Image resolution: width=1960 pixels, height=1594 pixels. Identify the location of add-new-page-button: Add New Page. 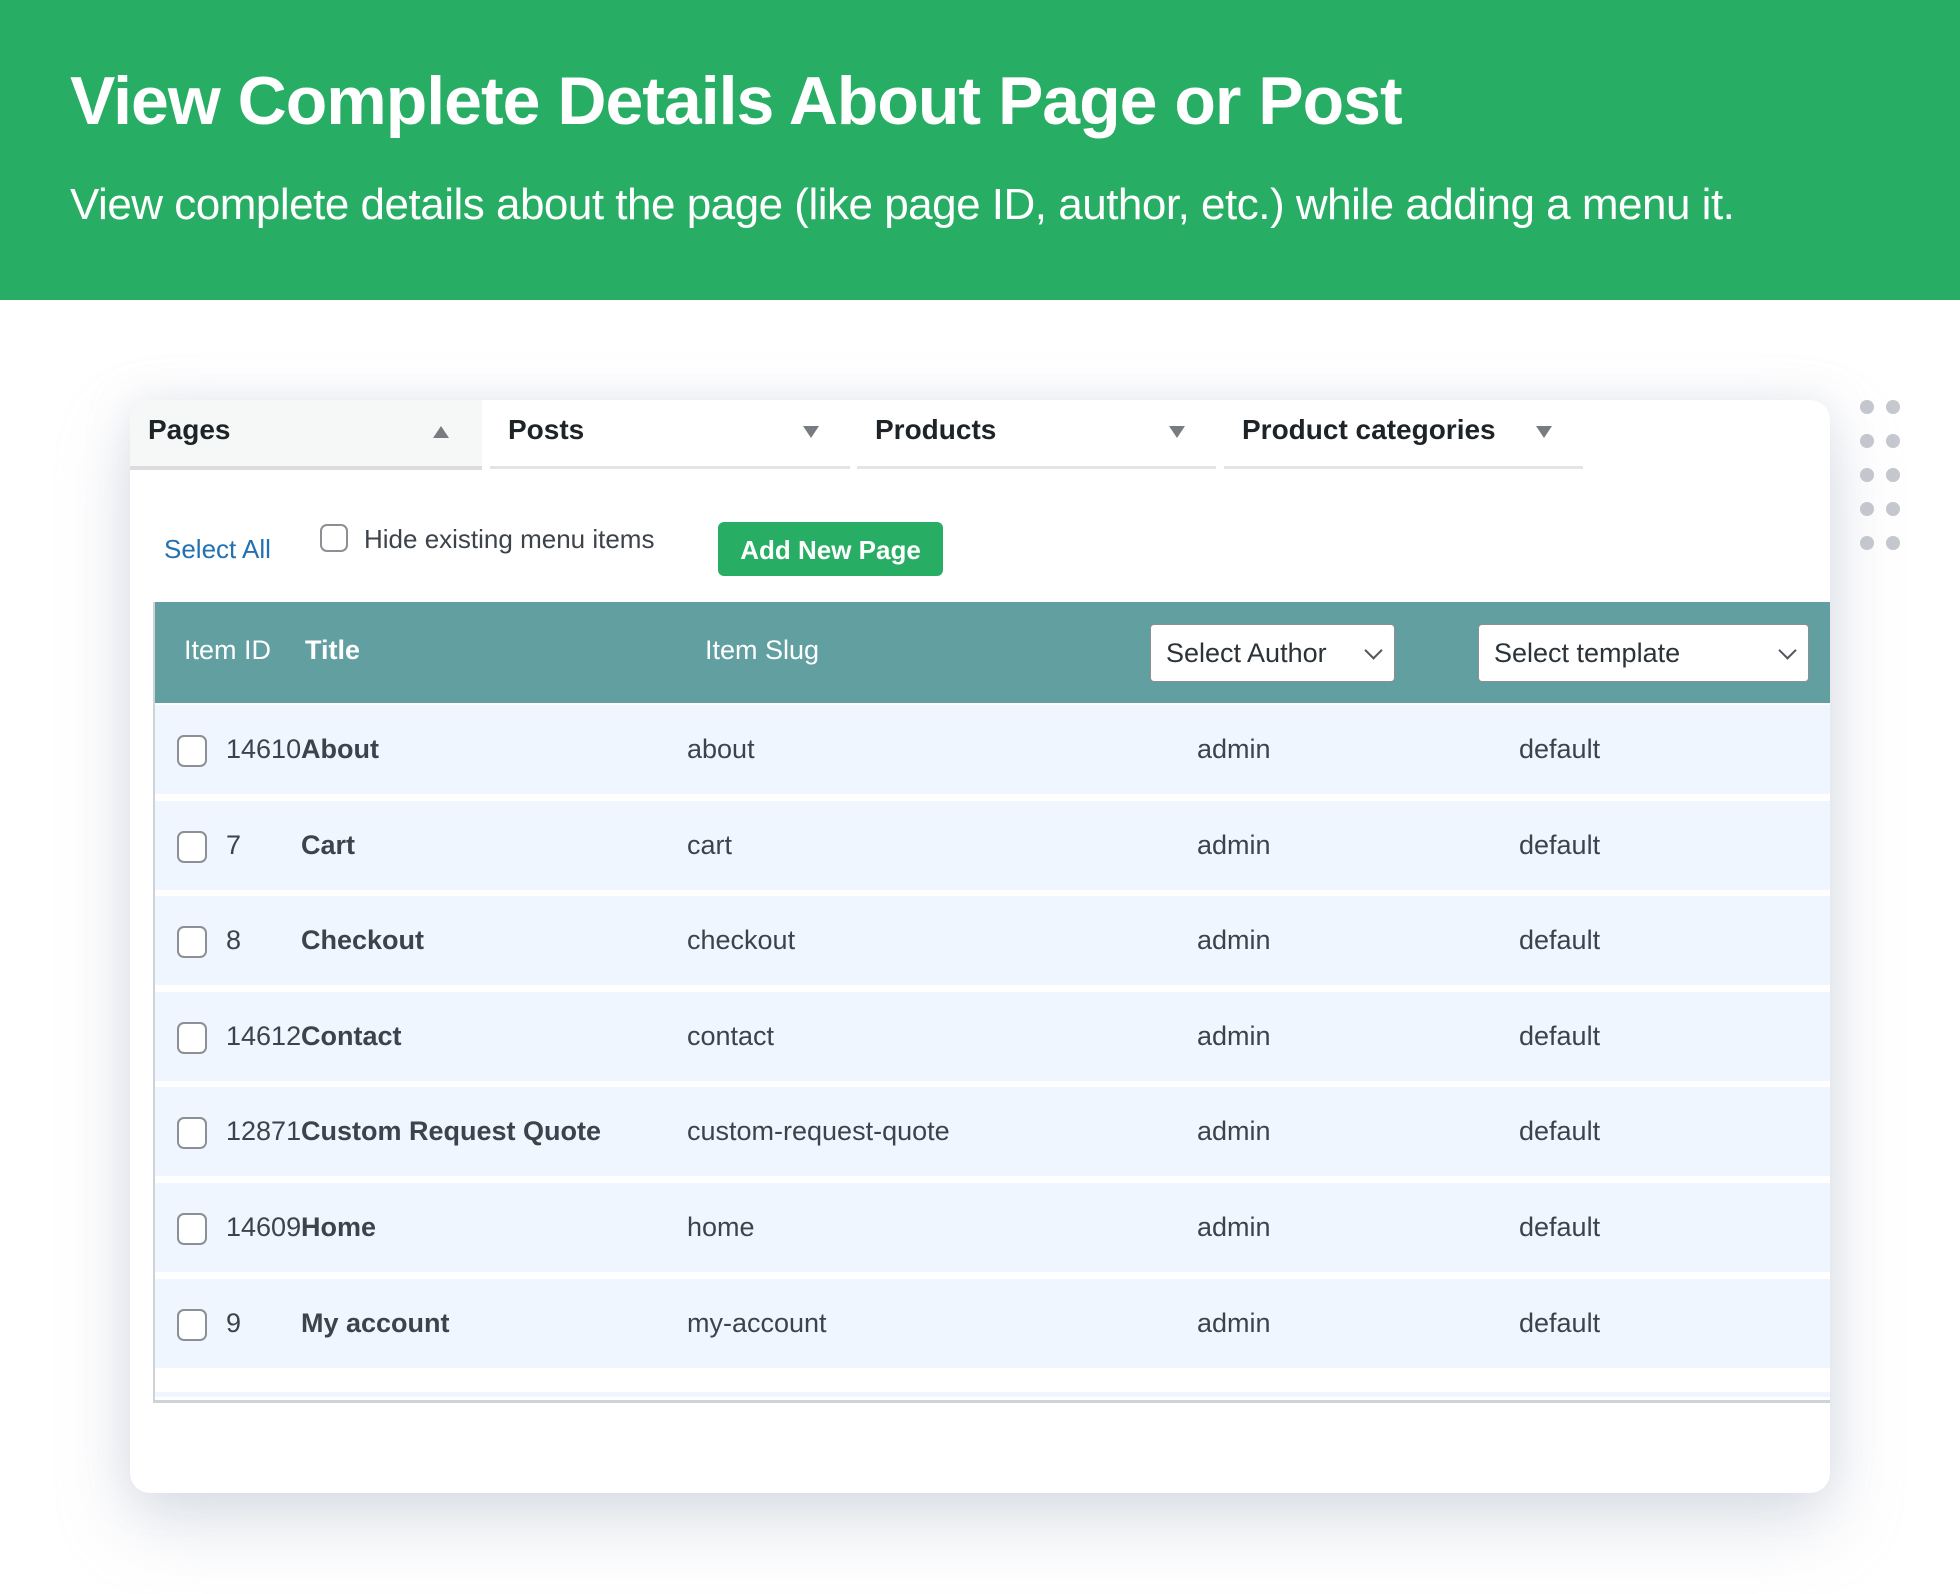
(830, 549).